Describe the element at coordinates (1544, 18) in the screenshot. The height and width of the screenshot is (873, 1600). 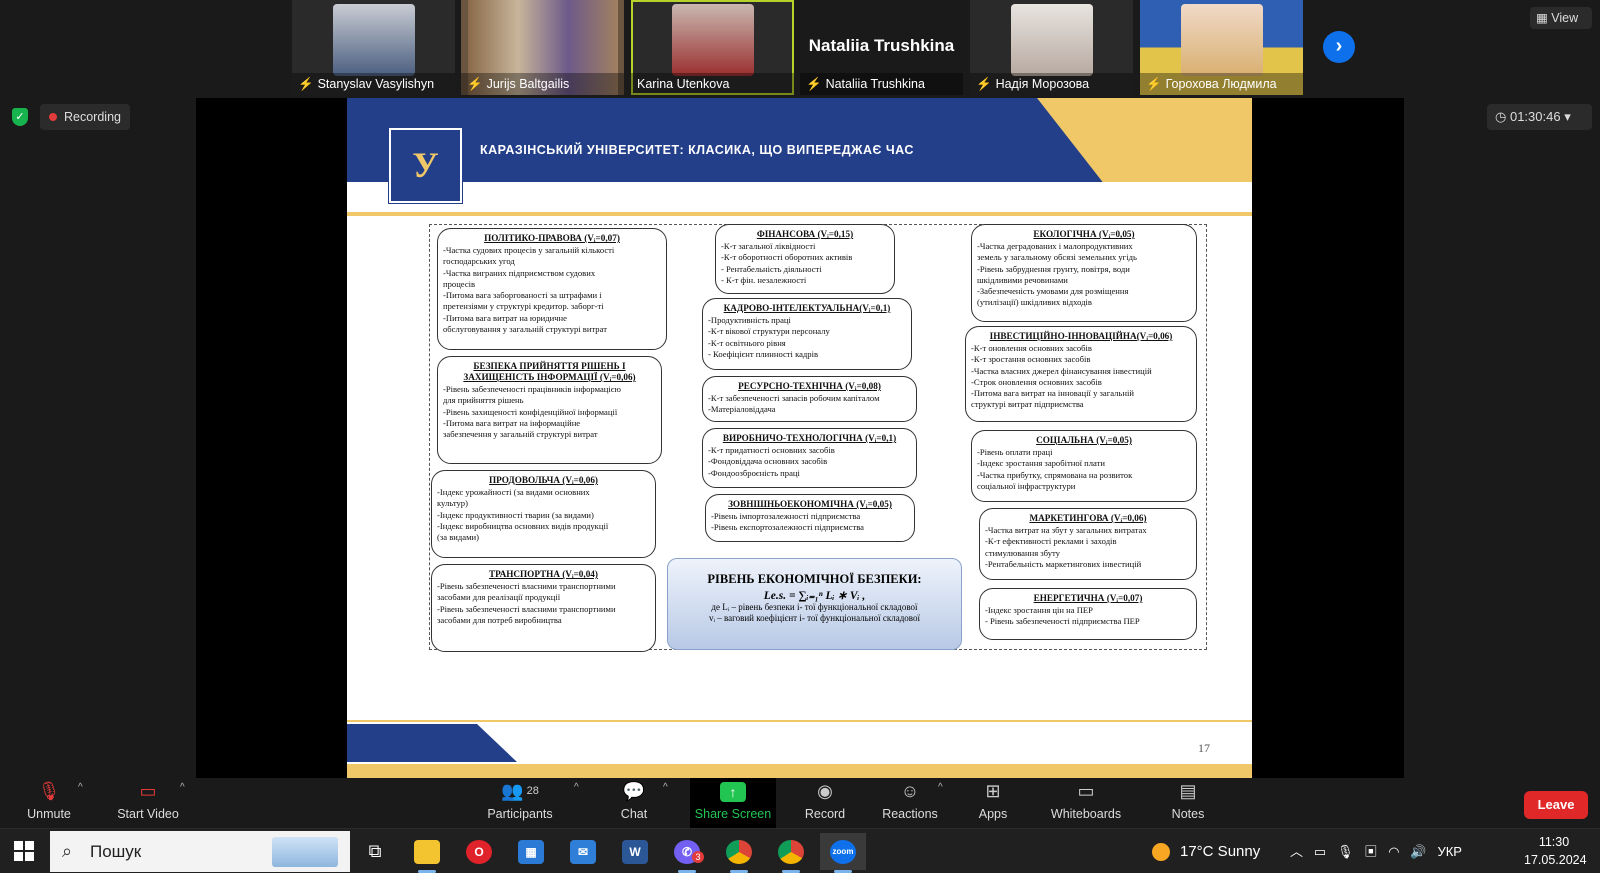
I see `grid-icon: ▦` at that location.